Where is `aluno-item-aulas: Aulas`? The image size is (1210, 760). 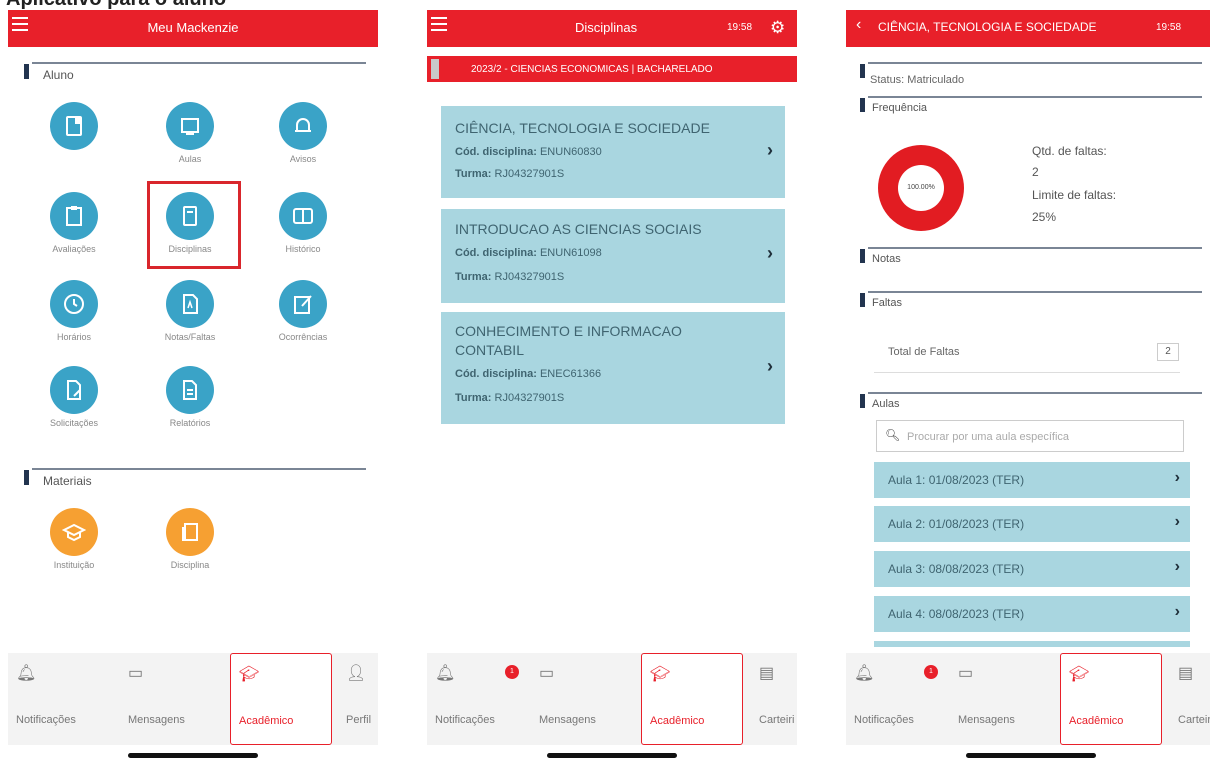
aluno-item-aulas: Aulas is located at coordinates (190, 133).